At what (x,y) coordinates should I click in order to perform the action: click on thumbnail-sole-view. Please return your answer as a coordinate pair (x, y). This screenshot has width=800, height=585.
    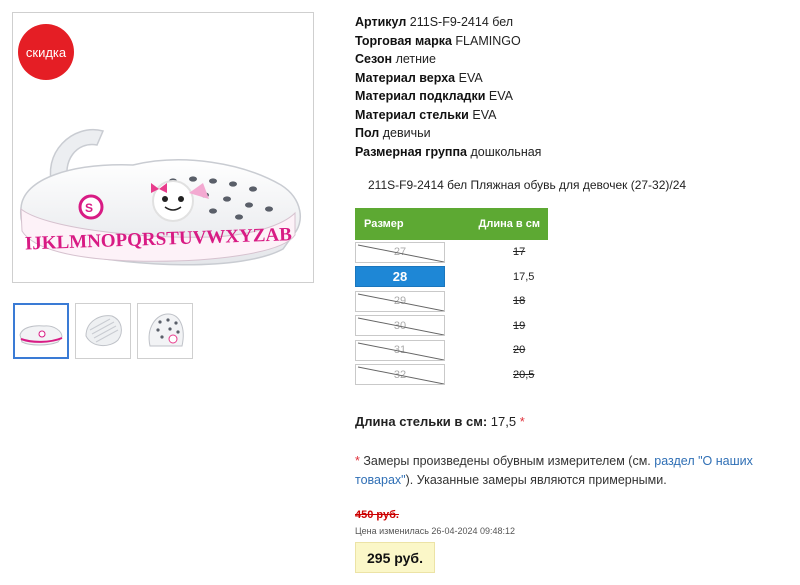
    Looking at the image, I should click on (103, 331).